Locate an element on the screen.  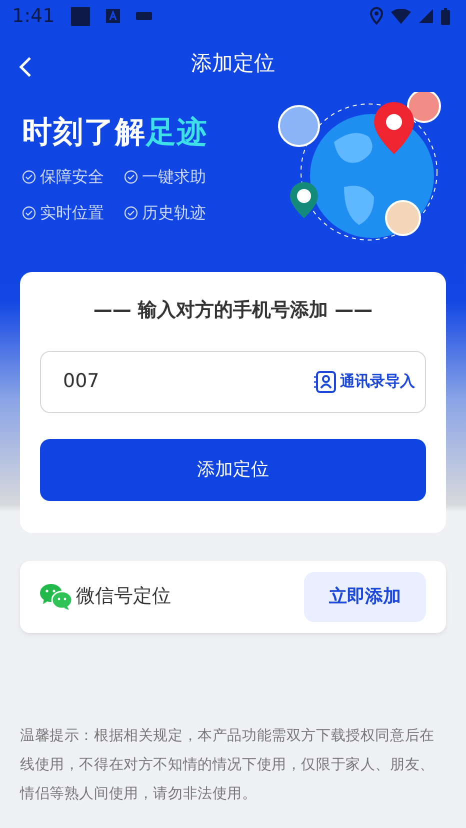
wechat-location-label: 微信号定位 is located at coordinates (123, 597).